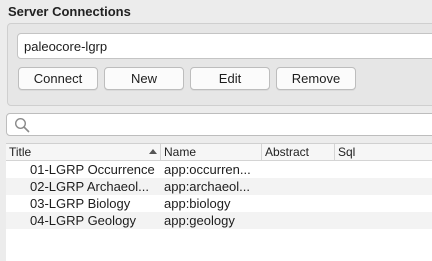 The image size is (432, 261). I want to click on connect-button: Connect, so click(58, 78).